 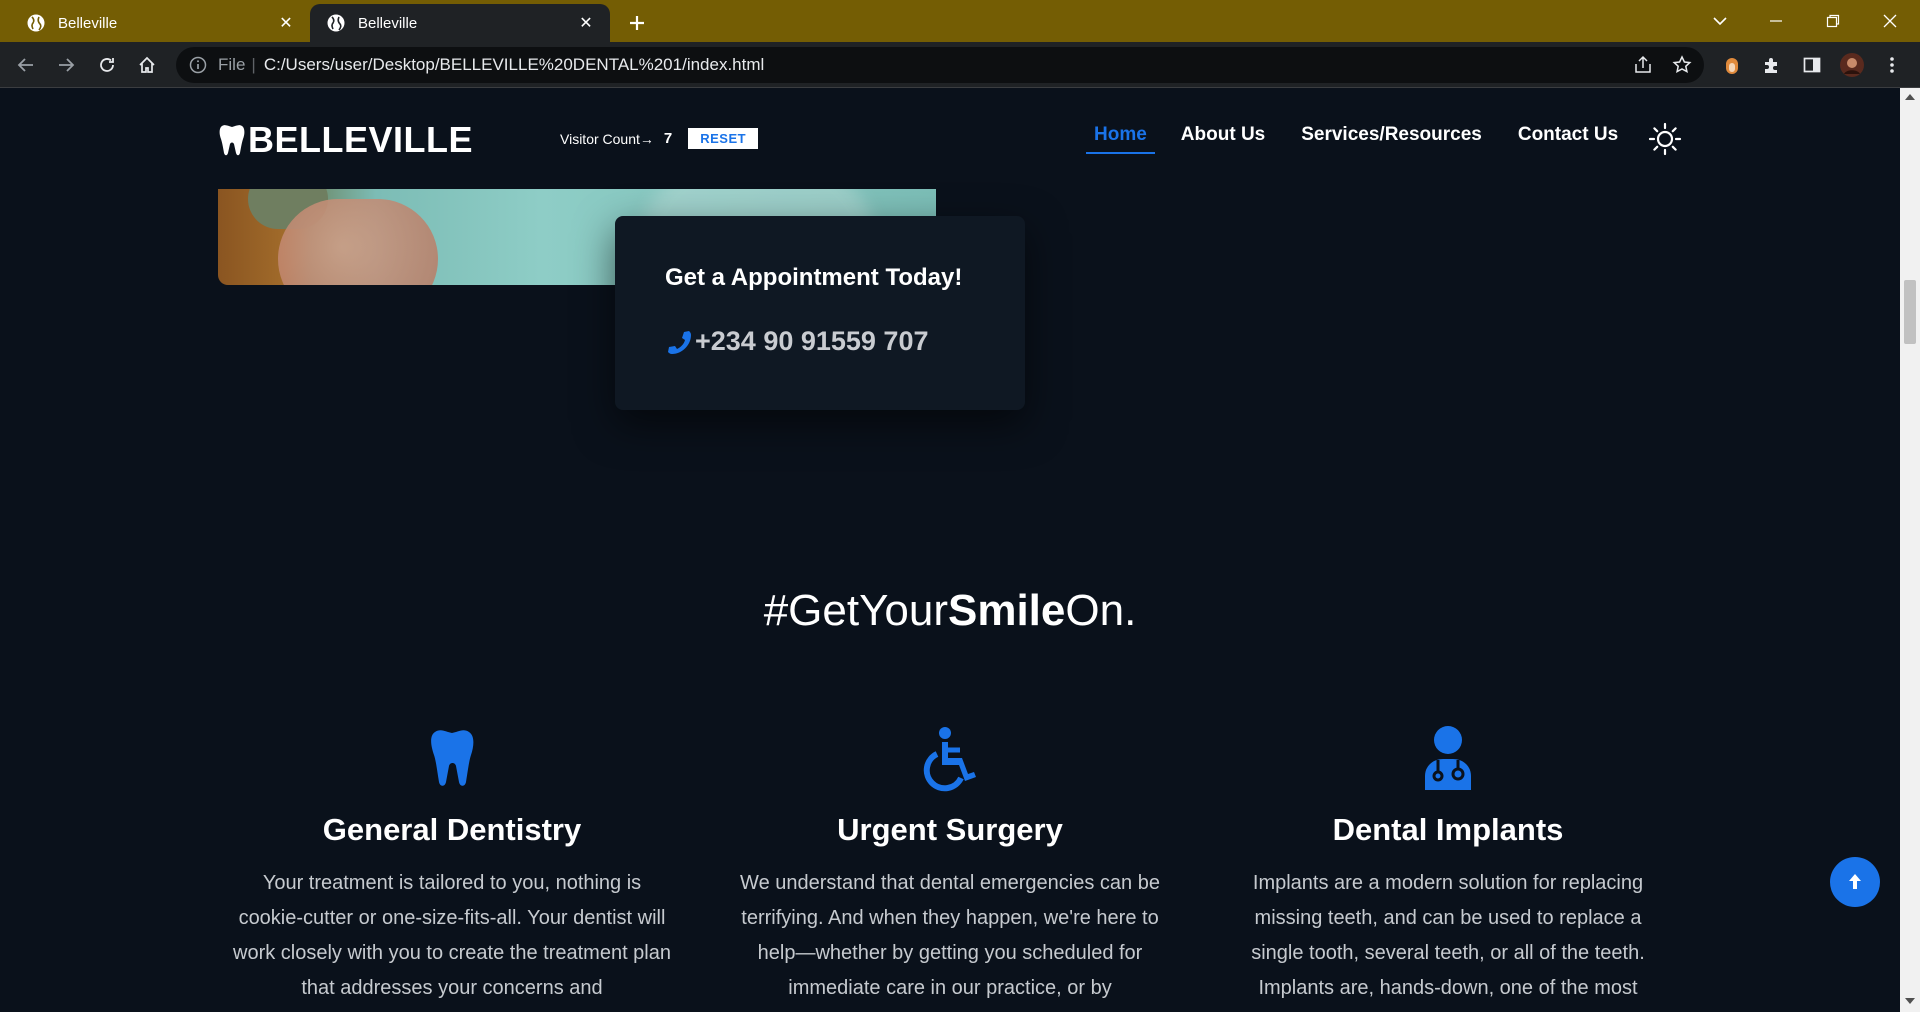 I want to click on visitor-counter: Visitor Count→ 7 RESET, so click(x=659, y=138).